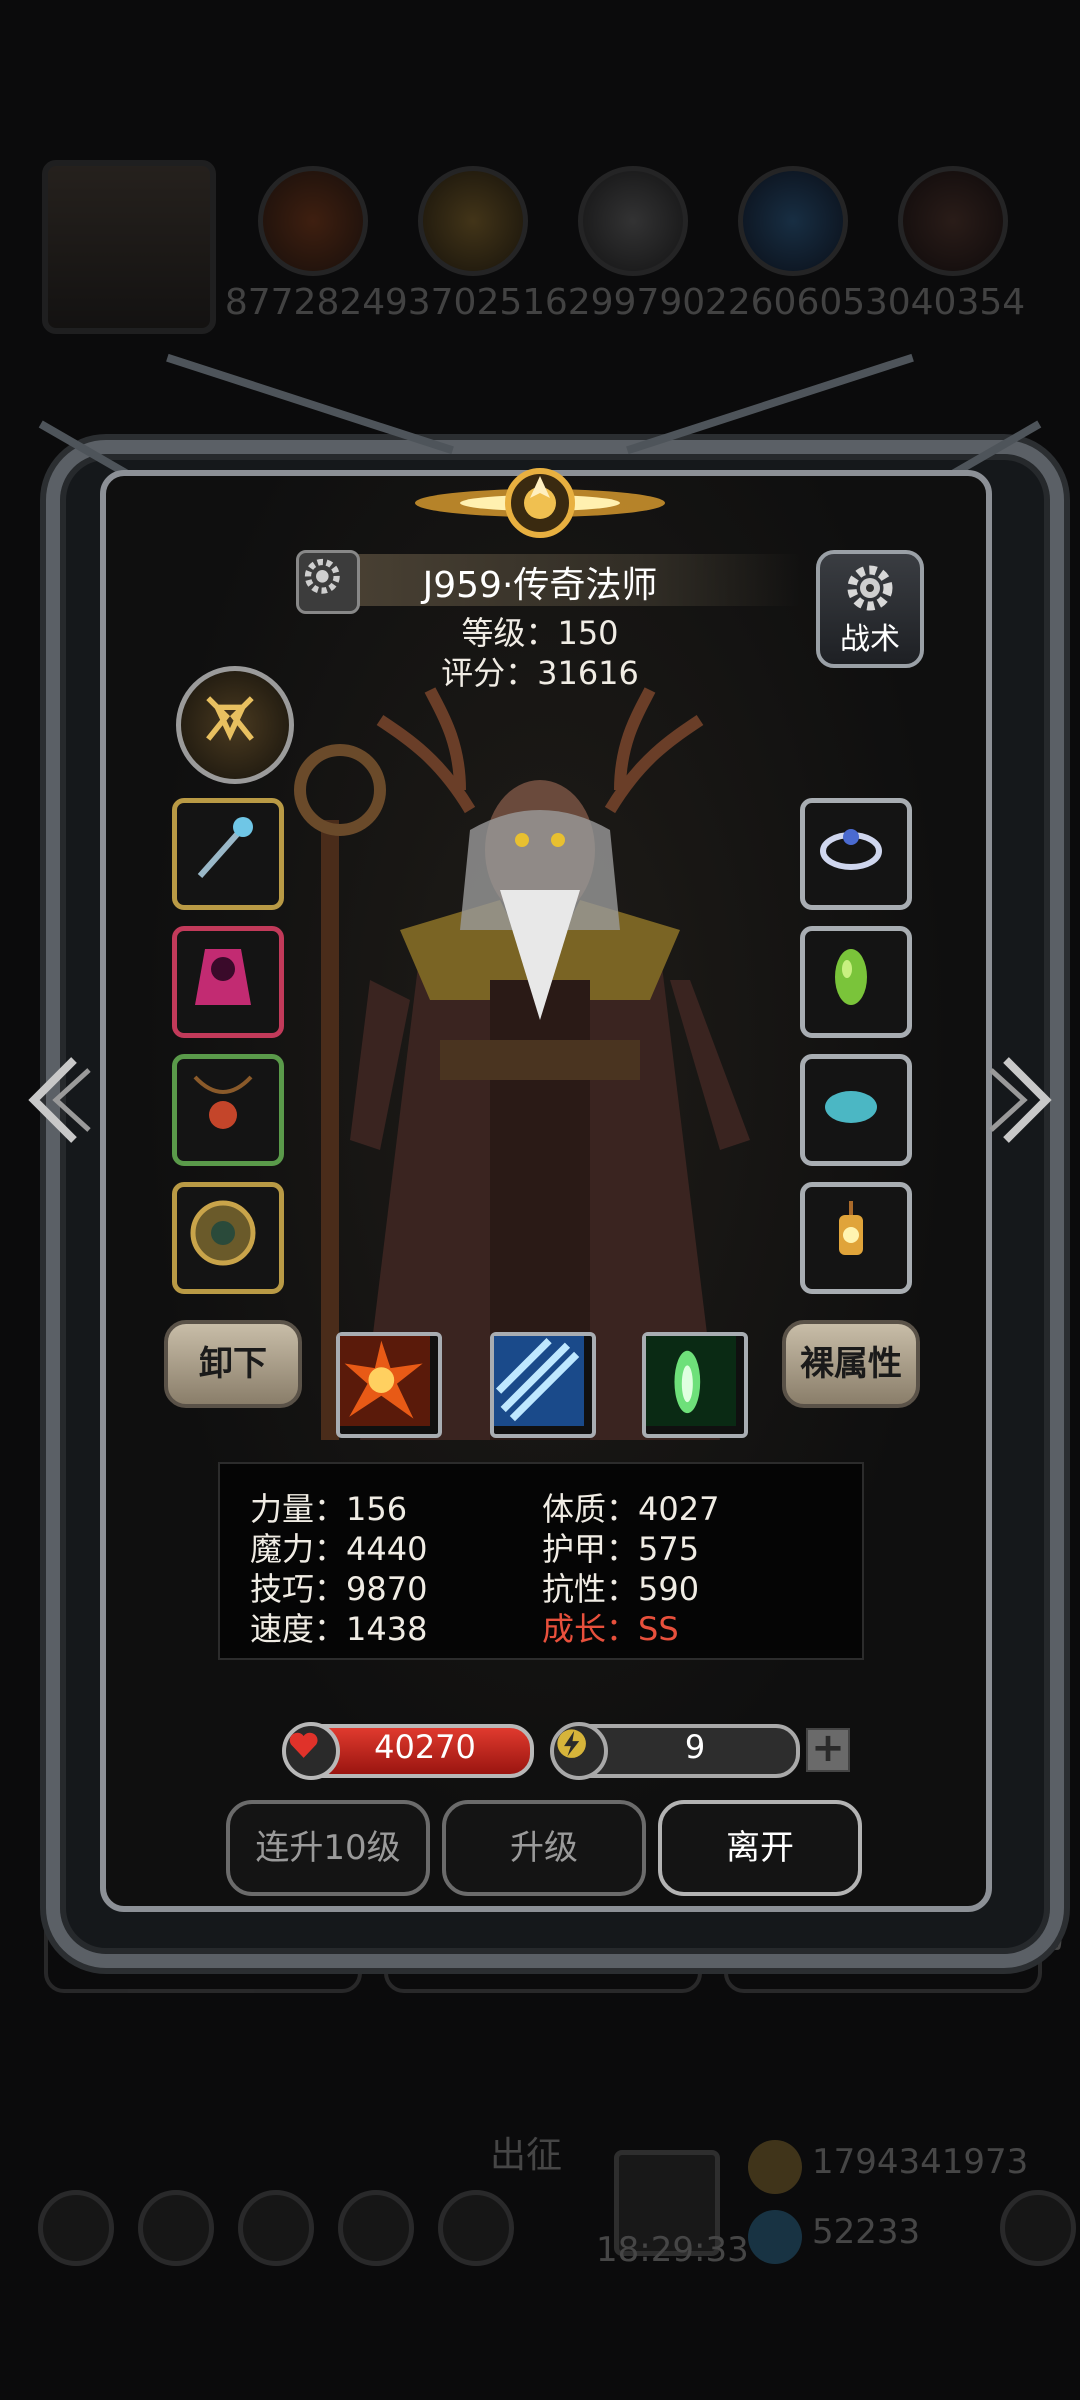 This screenshot has width=1080, height=2400. What do you see at coordinates (775, 2237) in the screenshot?
I see `gem-icon` at bounding box center [775, 2237].